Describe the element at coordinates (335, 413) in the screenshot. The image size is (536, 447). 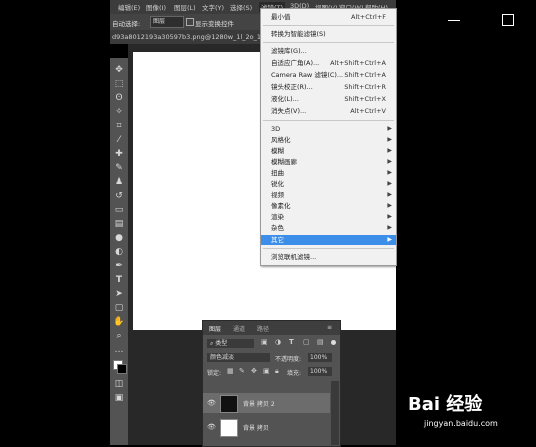
I see `layers-scrollbar` at that location.